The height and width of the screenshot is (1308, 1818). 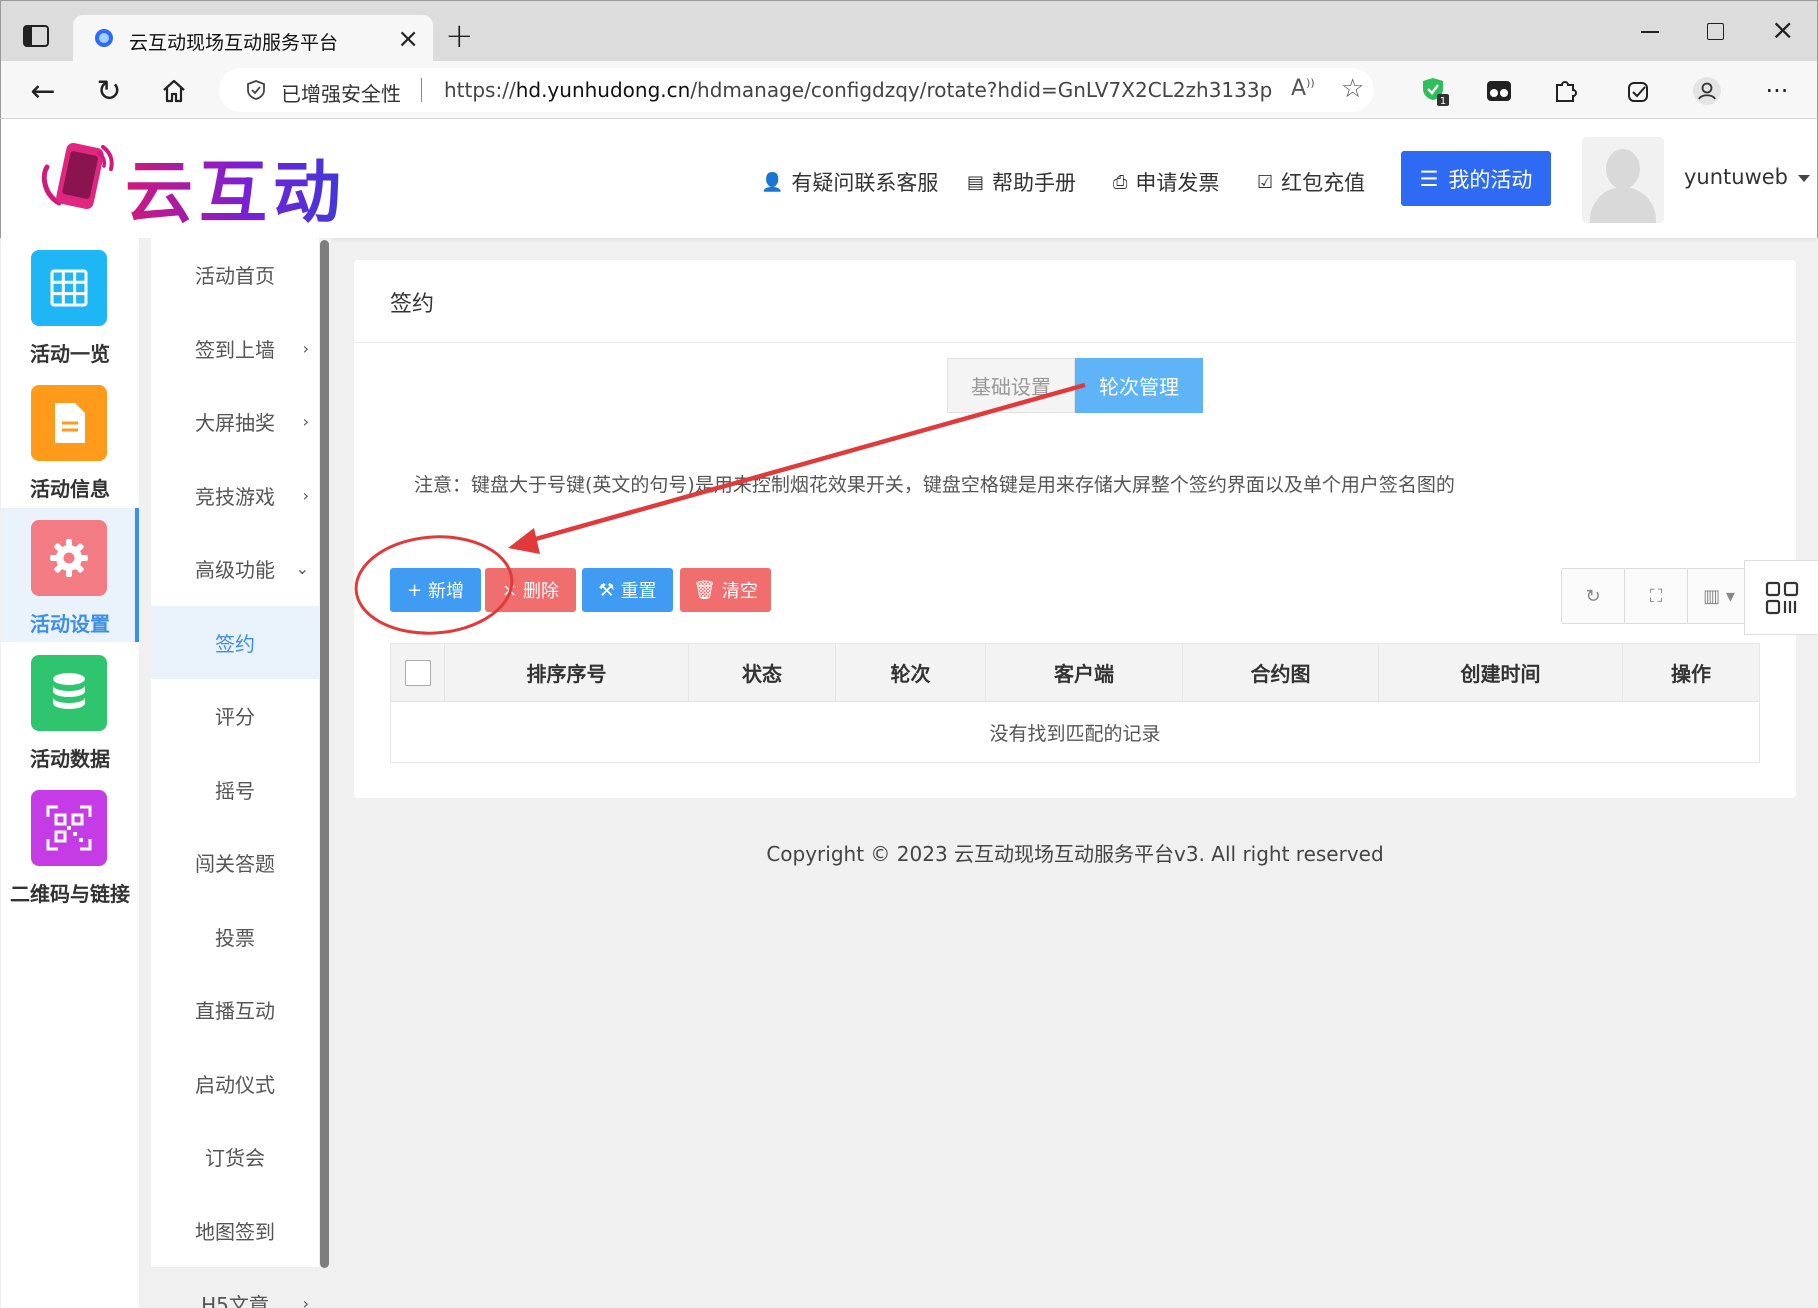 I want to click on tab-basic-settings: 基础设置, so click(x=1011, y=385).